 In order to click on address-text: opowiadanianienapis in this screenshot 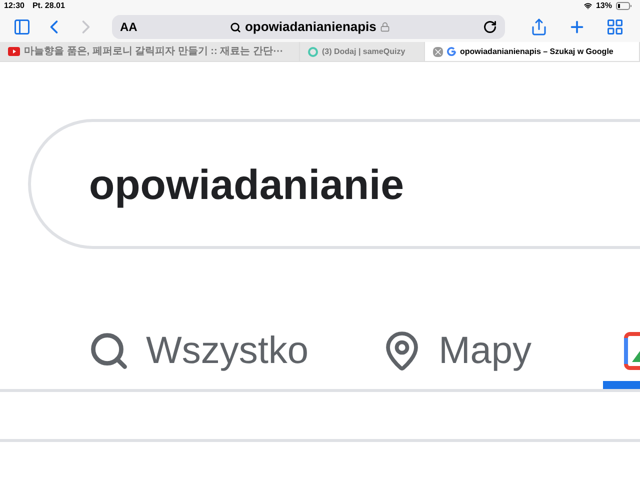, I will do `click(310, 27)`.